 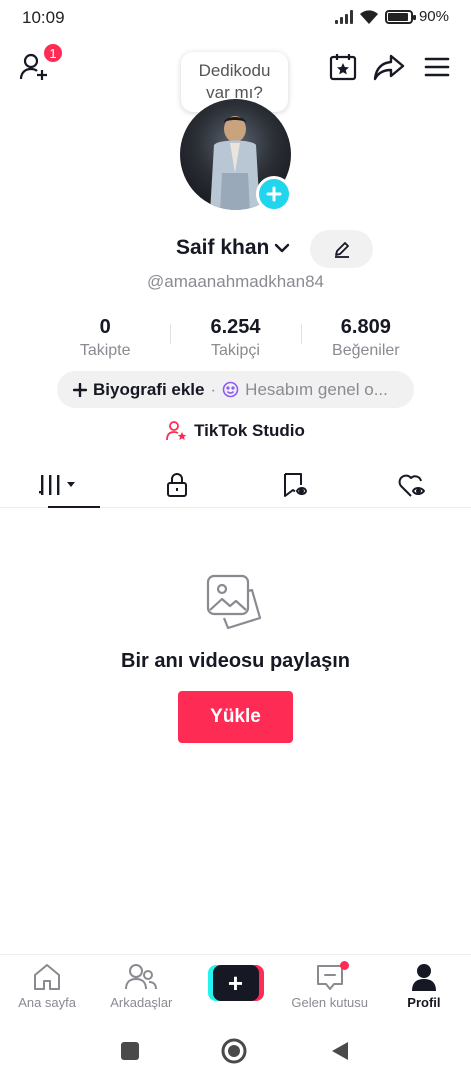 What do you see at coordinates (400, 16) in the screenshot?
I see `battery-icon` at bounding box center [400, 16].